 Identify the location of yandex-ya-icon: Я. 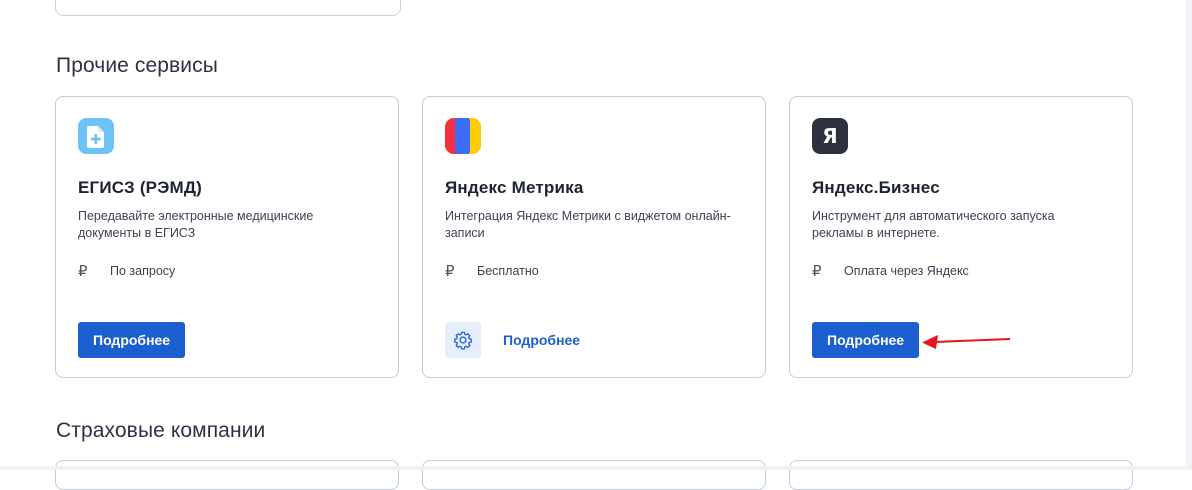
(830, 136).